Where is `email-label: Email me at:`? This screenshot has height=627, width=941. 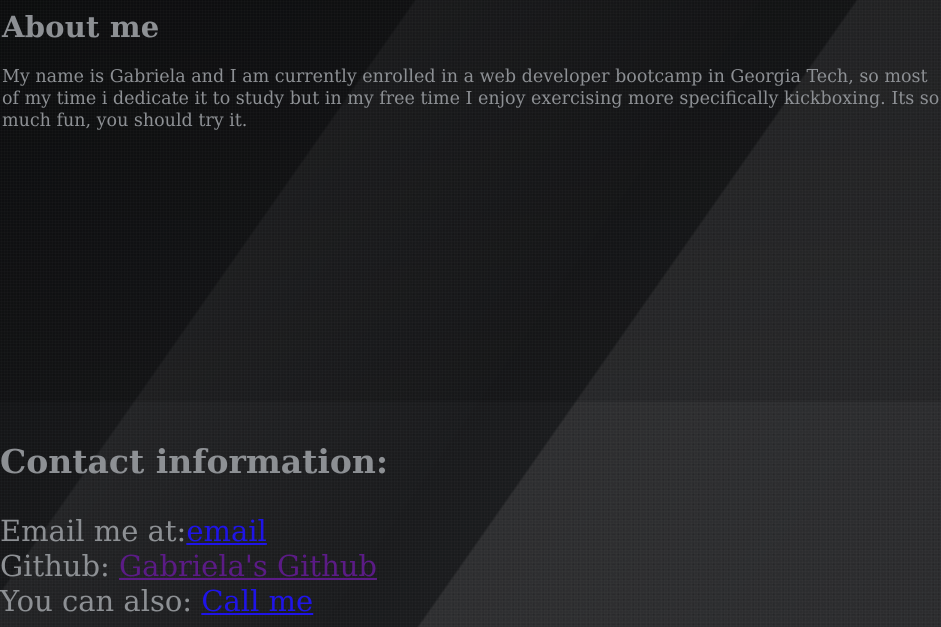
email-label: Email me at: is located at coordinates (93, 531).